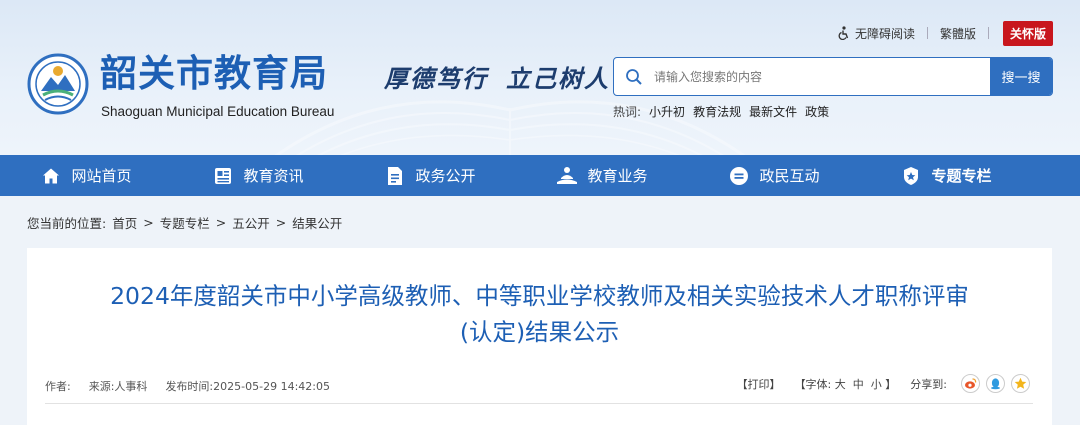 The image size is (1080, 425). I want to click on font-large-link: 大, so click(840, 384).